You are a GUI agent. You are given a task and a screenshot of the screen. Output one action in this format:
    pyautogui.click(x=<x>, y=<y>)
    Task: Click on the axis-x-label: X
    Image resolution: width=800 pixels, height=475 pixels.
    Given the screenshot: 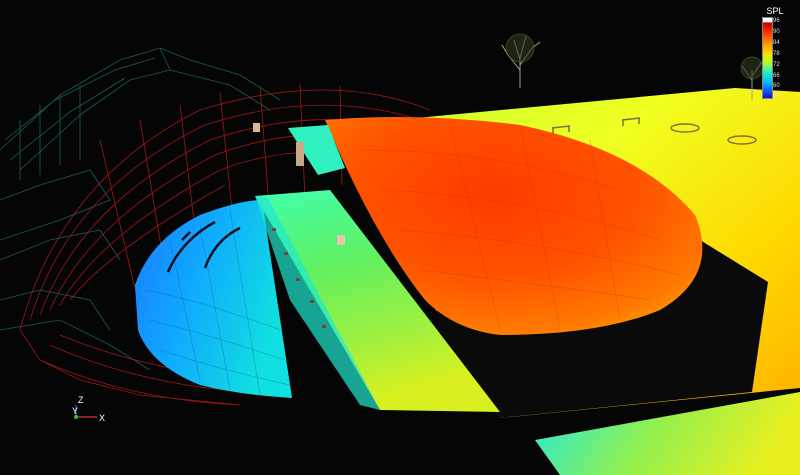 What is the action you would take?
    pyautogui.click(x=102, y=418)
    